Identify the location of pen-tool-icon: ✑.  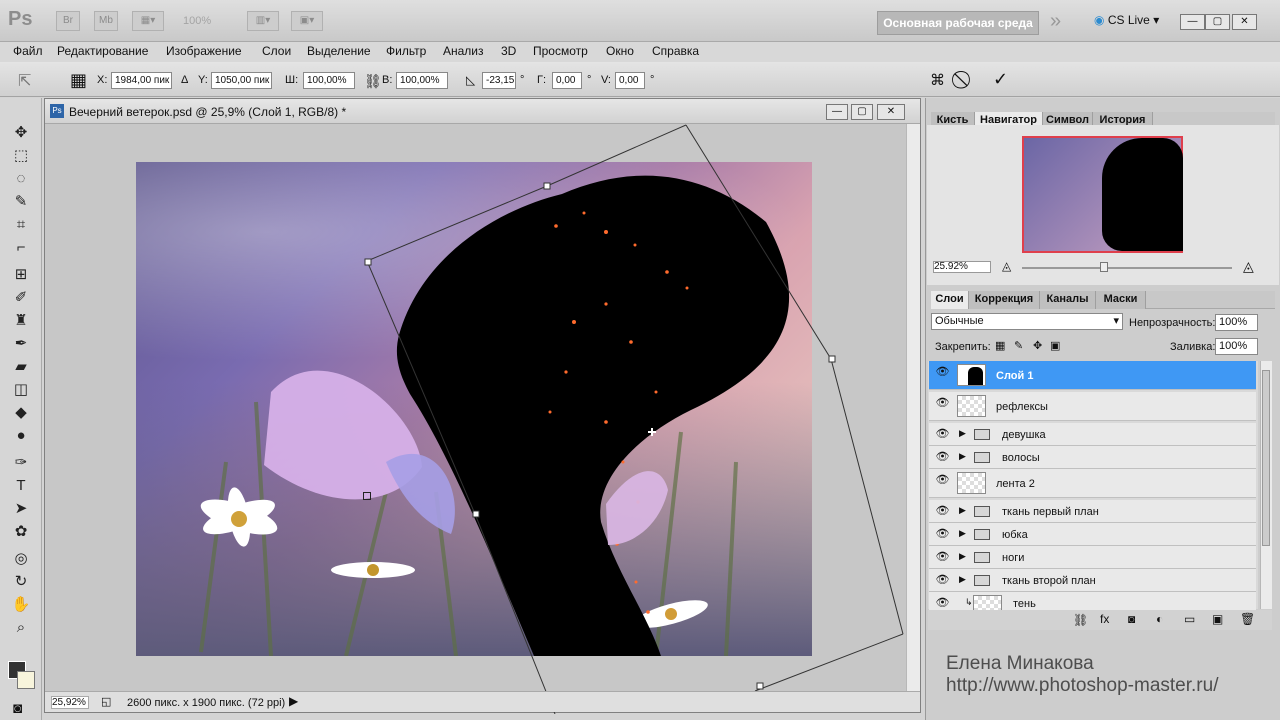
(21, 463).